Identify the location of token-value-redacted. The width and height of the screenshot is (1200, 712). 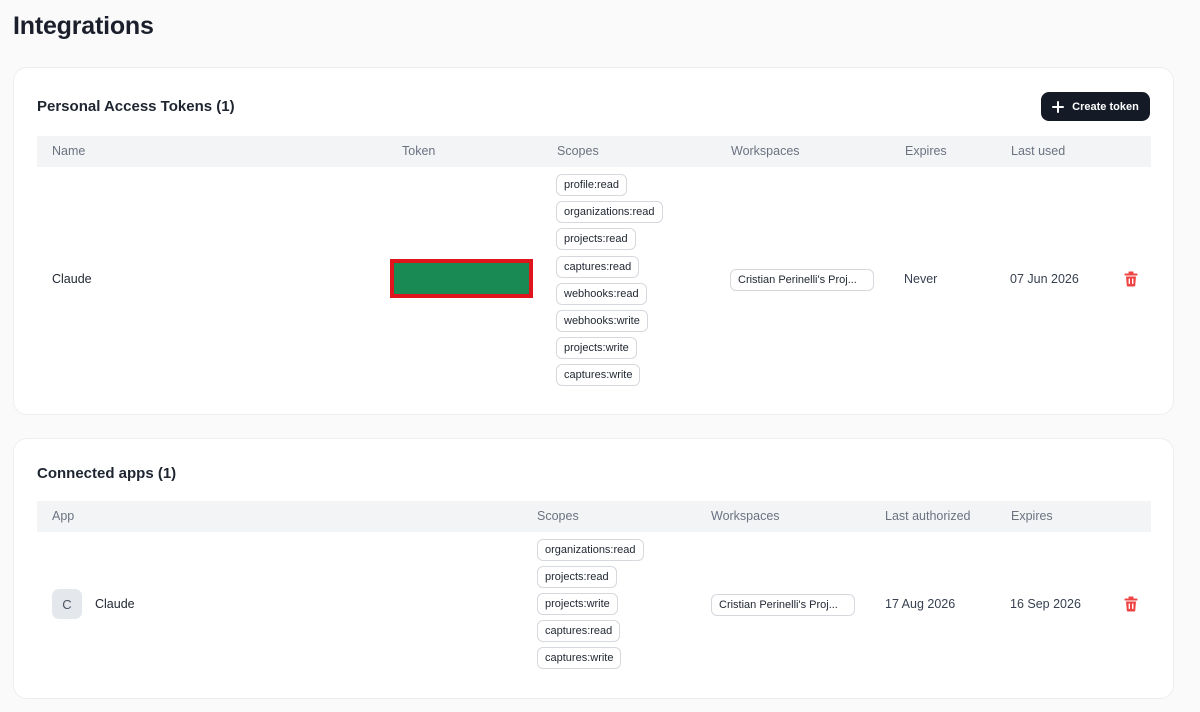
(461, 278).